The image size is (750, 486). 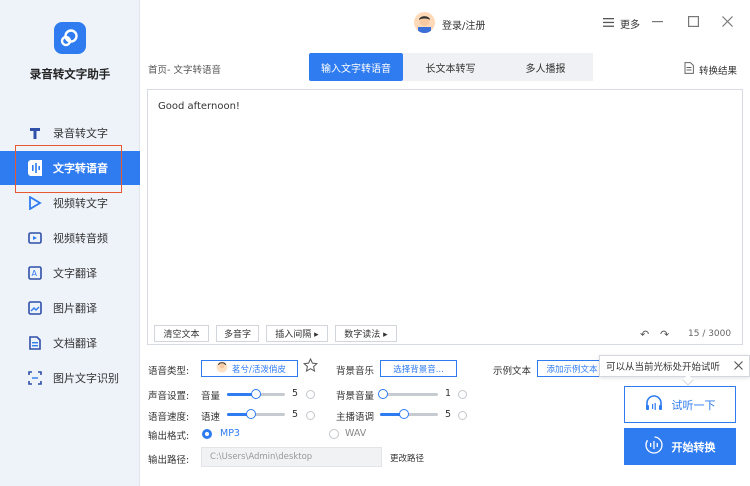 I want to click on voice-select-button: 茗兮/活泼俏皮, so click(x=249, y=368).